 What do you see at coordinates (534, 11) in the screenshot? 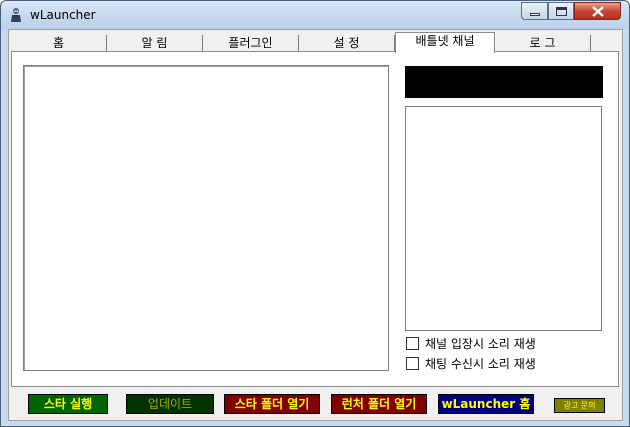
I see `minimize-button` at bounding box center [534, 11].